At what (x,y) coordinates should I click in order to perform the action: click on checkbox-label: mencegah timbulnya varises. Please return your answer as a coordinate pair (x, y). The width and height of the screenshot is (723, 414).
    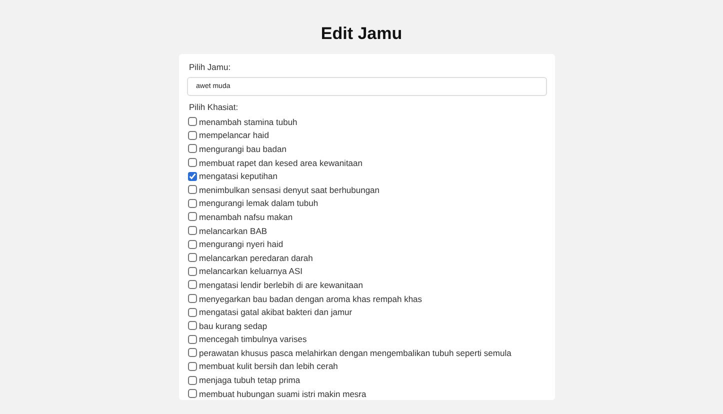
    Looking at the image, I should click on (253, 339).